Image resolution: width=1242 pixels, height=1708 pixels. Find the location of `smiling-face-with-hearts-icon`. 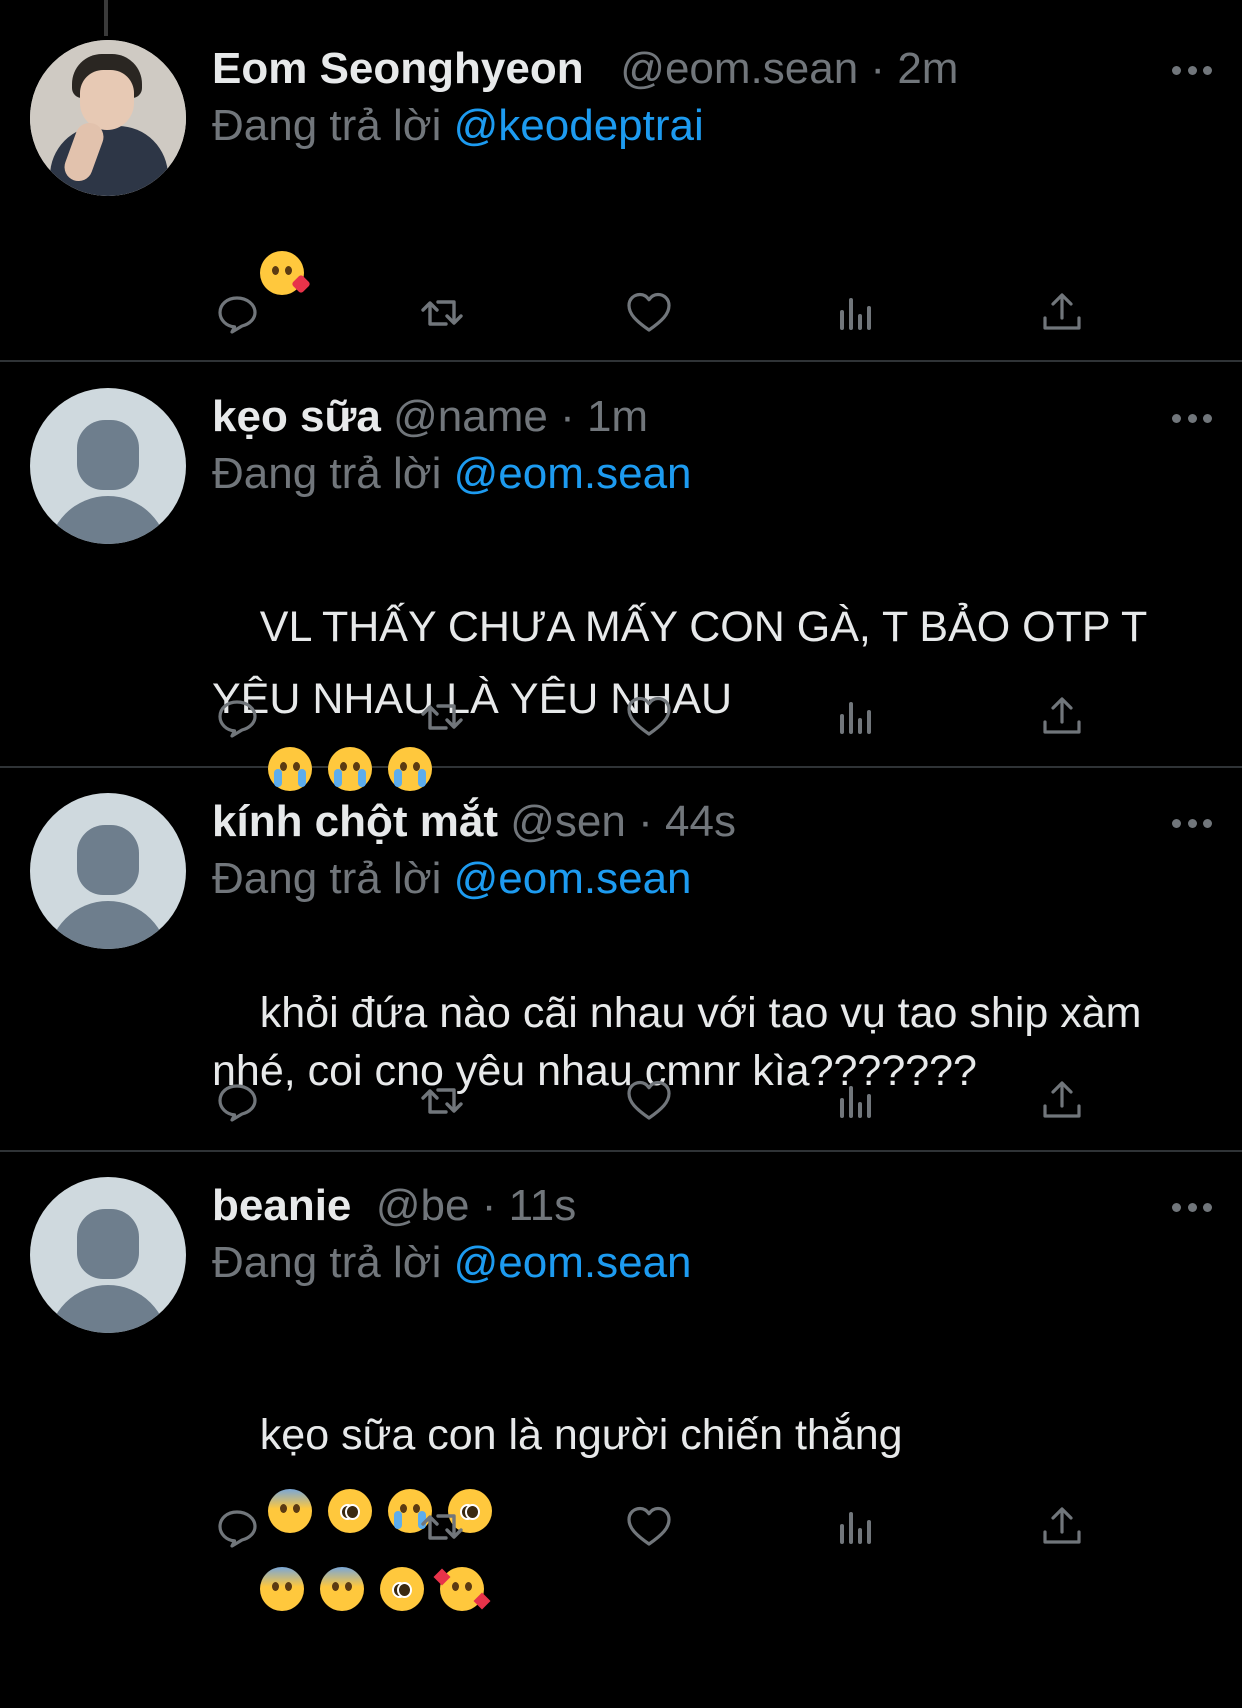

smiling-face-with-hearts-icon is located at coordinates (462, 1589).